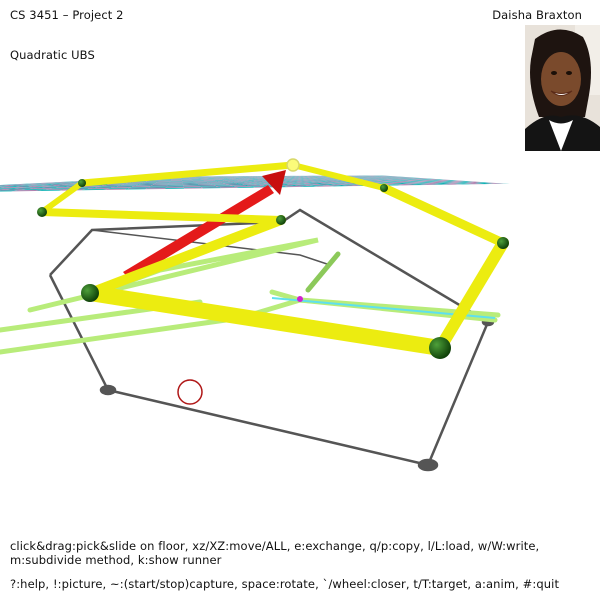 Image resolution: width=600 pixels, height=600 pixels. I want to click on center-marker, so click(300, 299).